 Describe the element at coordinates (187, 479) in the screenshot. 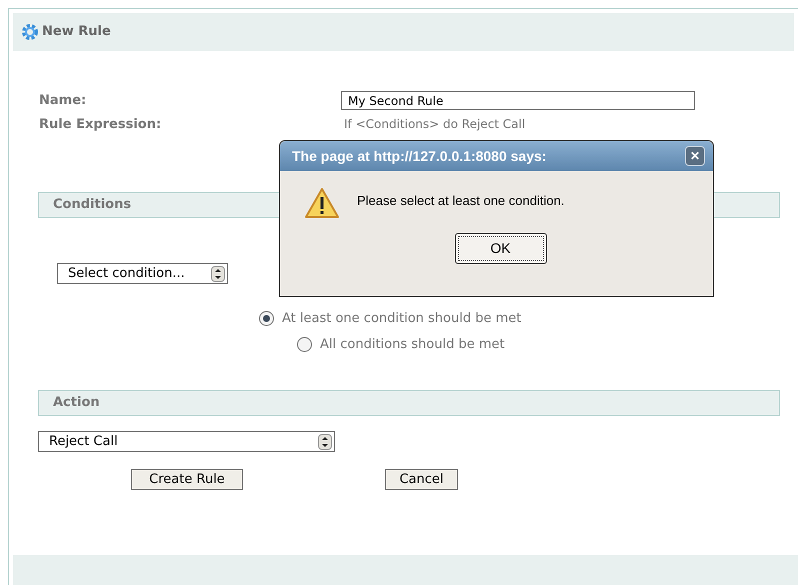

I see `form-button: Create Rule` at that location.